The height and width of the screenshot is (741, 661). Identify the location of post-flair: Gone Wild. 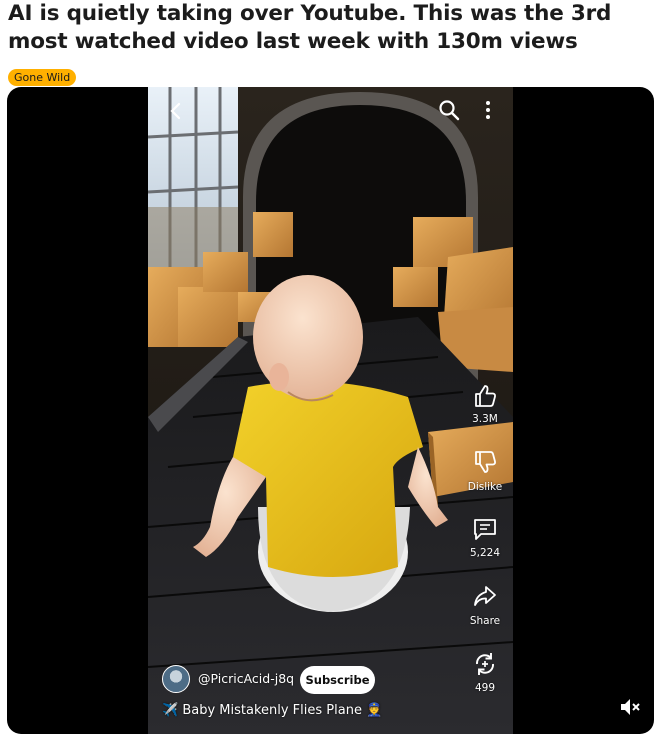
(42, 77).